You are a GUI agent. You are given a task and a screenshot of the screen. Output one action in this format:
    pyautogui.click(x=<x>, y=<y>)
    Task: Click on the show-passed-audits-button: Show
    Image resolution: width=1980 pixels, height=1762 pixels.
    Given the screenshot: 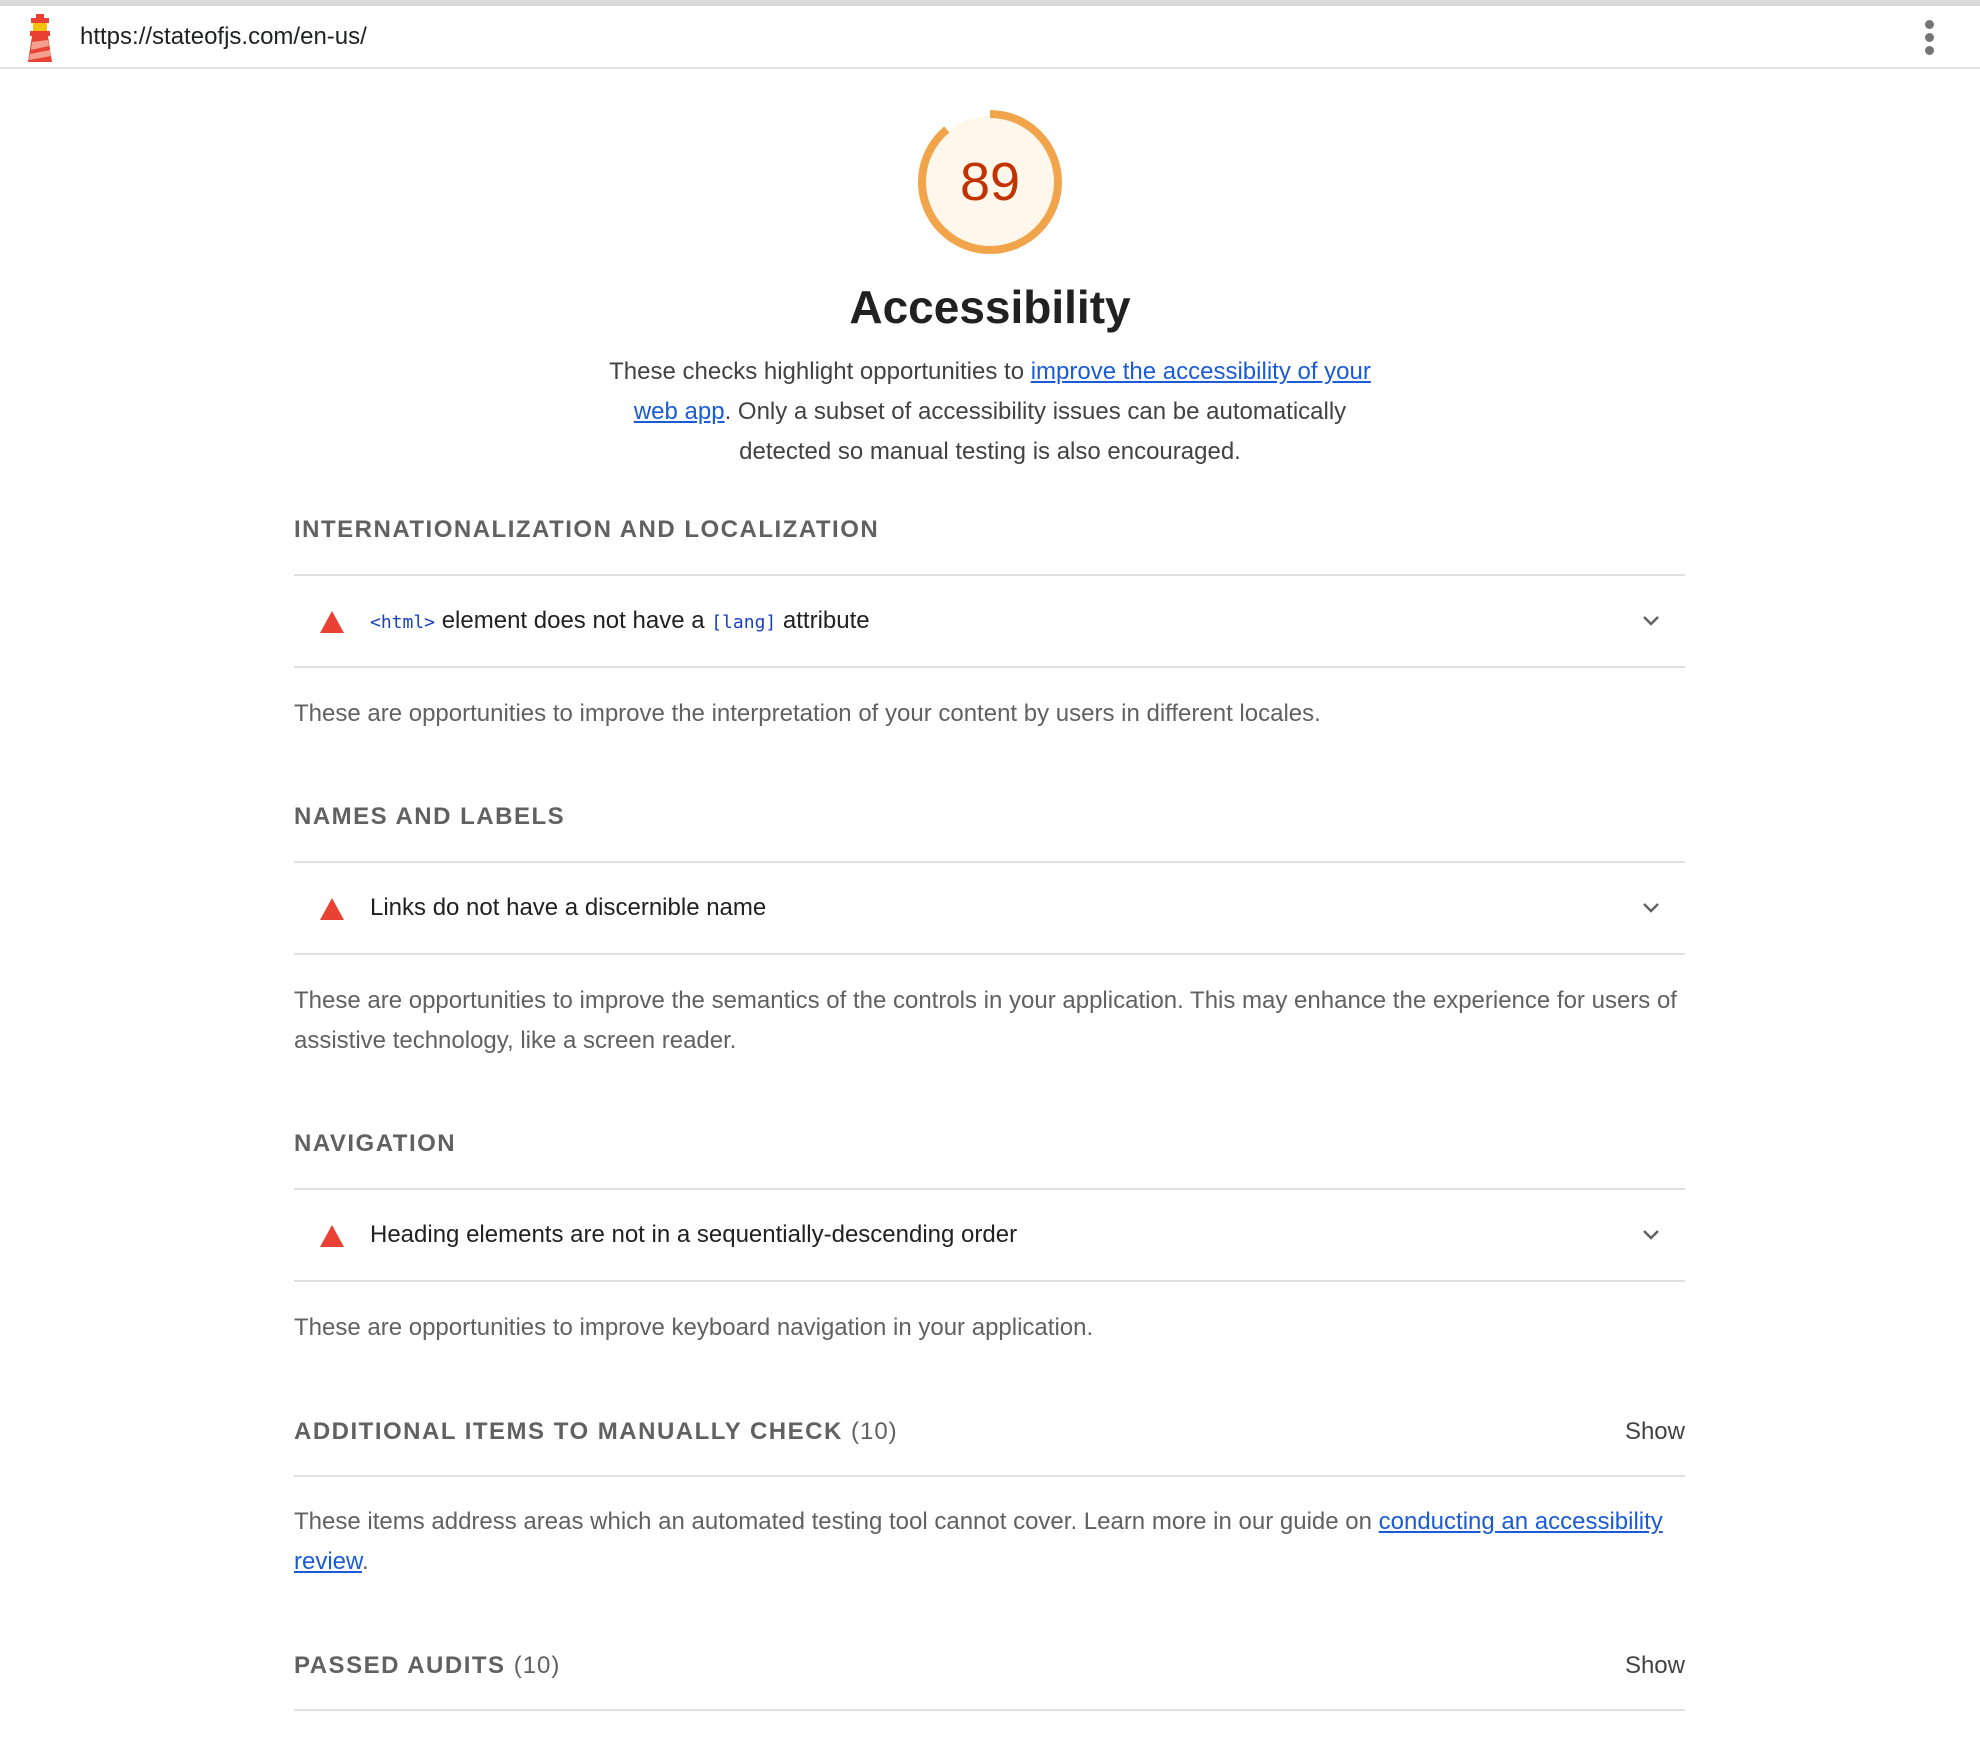 What is the action you would take?
    pyautogui.click(x=1632, y=1666)
    